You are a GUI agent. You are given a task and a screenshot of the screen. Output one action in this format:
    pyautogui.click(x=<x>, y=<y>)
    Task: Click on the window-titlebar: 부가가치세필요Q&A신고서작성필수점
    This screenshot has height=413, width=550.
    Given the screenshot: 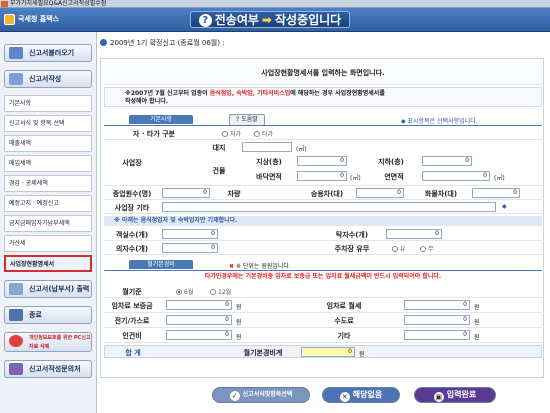 What is the action you would take?
    pyautogui.click(x=275, y=4)
    